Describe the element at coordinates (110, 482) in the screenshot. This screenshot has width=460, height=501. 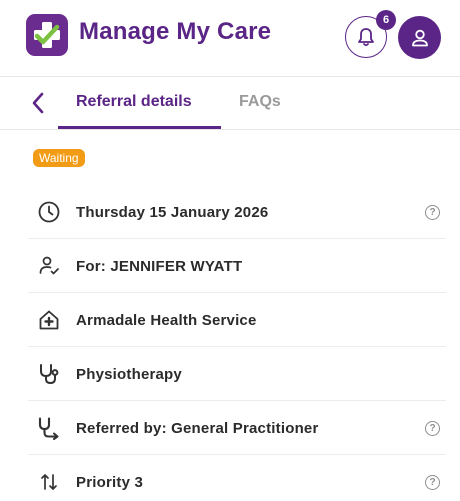
I see `detail-label: Priority 3` at that location.